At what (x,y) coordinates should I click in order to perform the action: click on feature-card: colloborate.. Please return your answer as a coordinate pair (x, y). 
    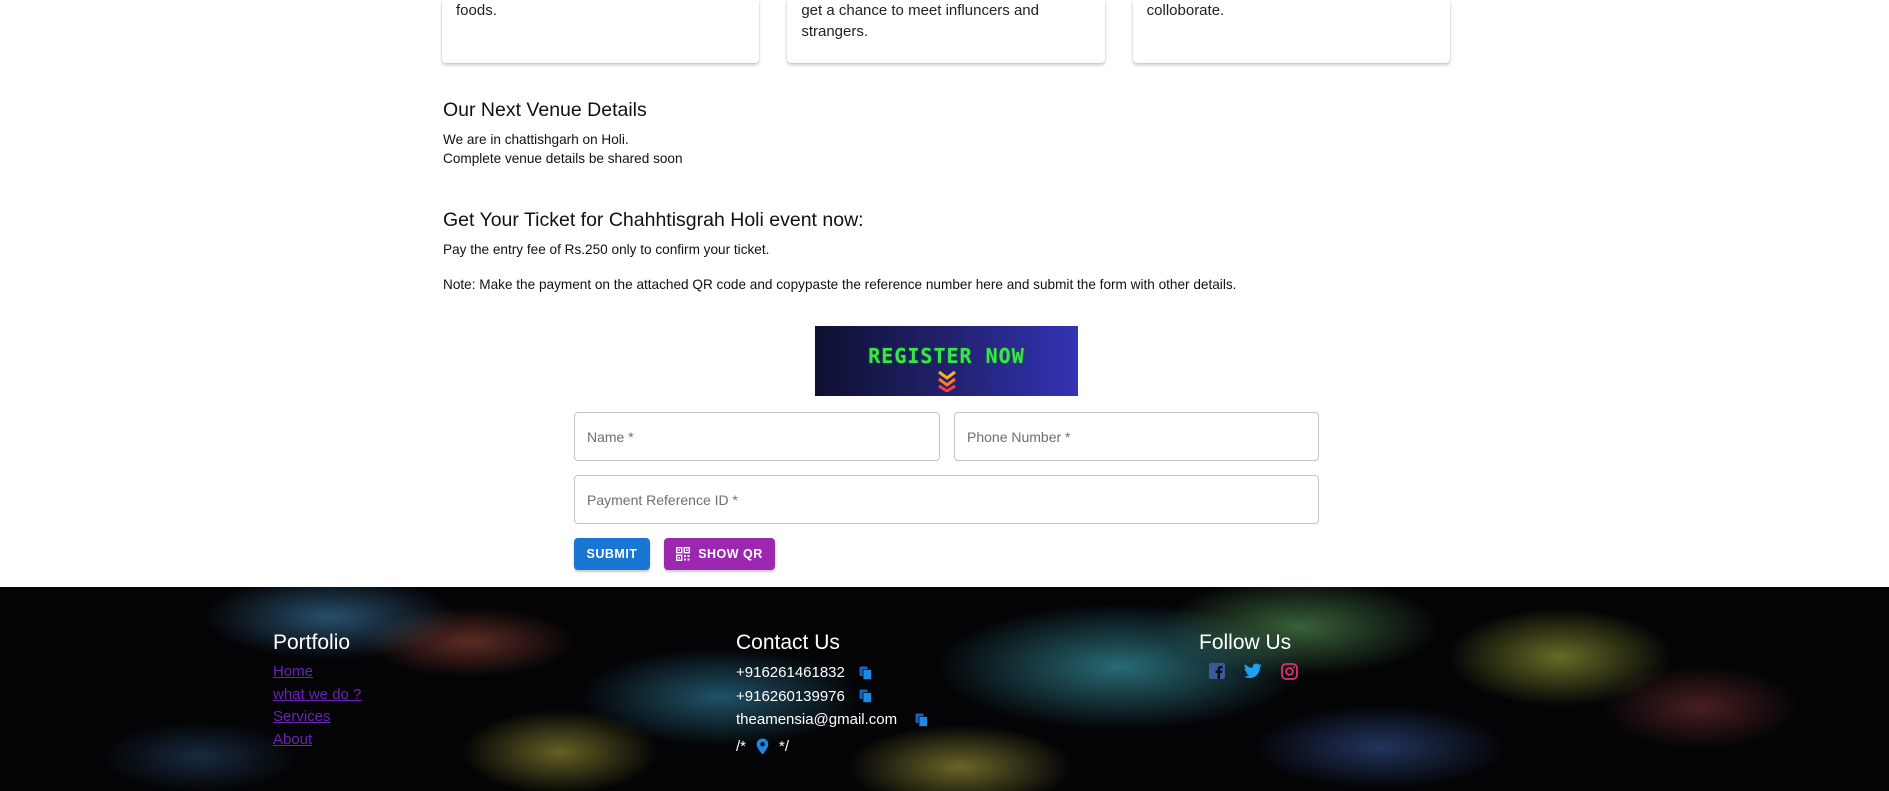
    Looking at the image, I should click on (1291, 31).